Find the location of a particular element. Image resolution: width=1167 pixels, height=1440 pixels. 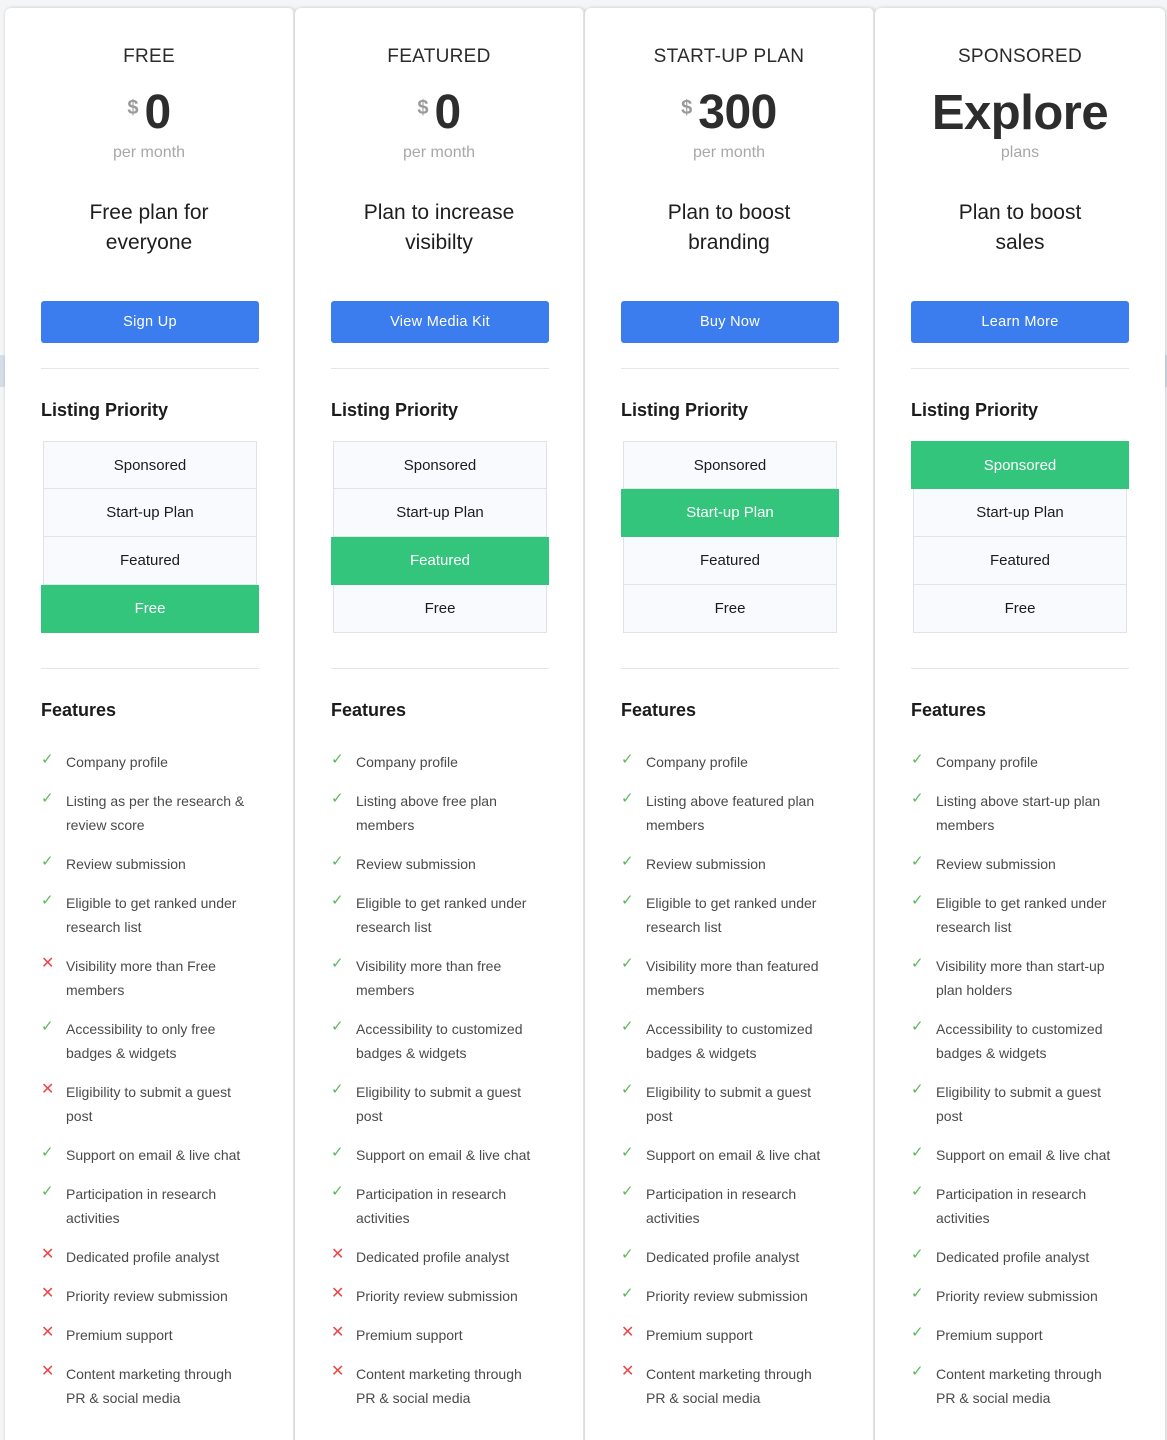

plan-cta-button: View Media Kit is located at coordinates (440, 322).